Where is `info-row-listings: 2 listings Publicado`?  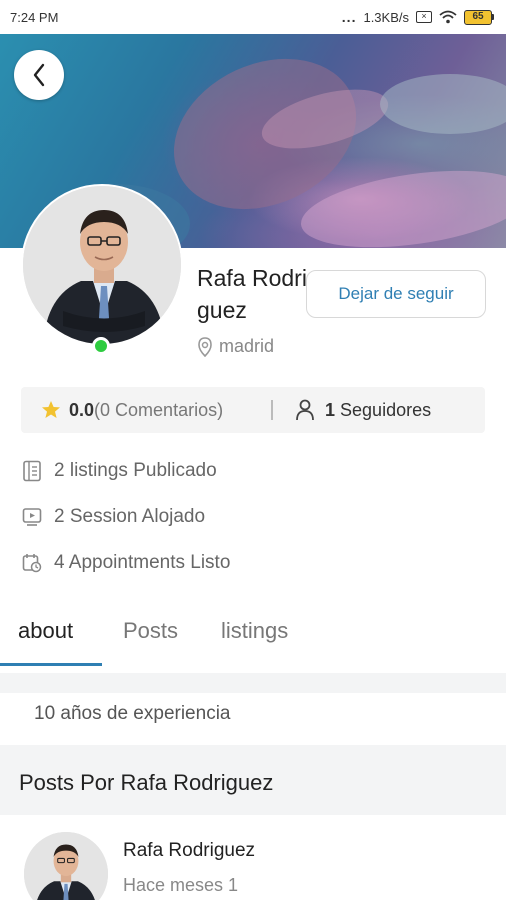
info-row-listings: 2 listings Publicado is located at coordinates (119, 471).